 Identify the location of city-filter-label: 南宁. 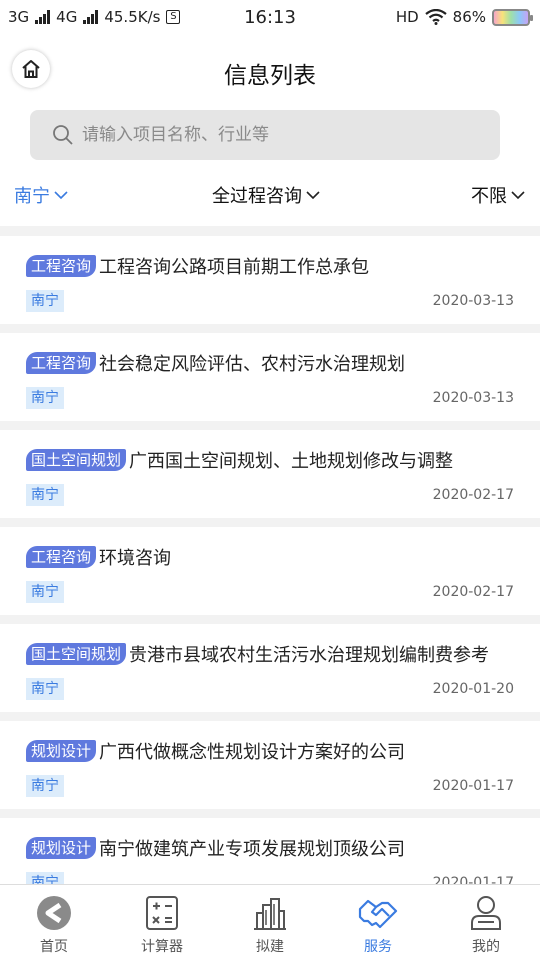
(32, 196).